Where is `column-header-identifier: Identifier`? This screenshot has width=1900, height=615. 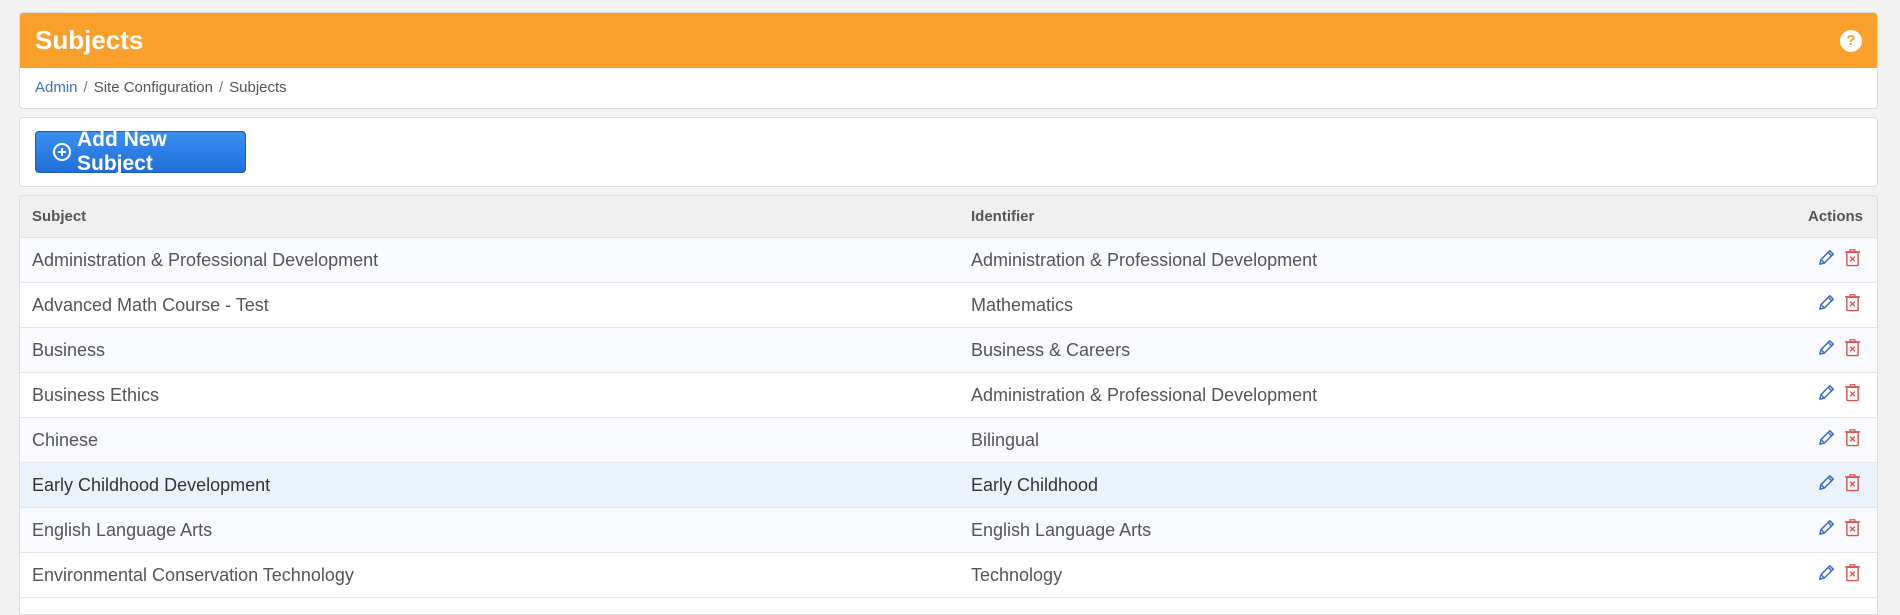 column-header-identifier: Identifier is located at coordinates (1336, 217).